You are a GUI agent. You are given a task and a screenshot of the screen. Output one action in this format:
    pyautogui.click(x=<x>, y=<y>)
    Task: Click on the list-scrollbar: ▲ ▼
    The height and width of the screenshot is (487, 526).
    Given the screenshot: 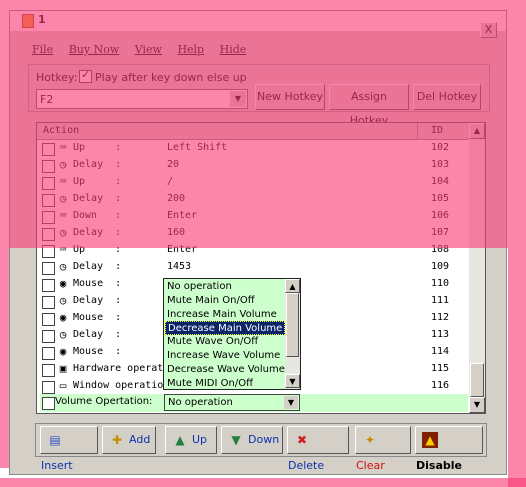 What is the action you would take?
    pyautogui.click(x=477, y=268)
    